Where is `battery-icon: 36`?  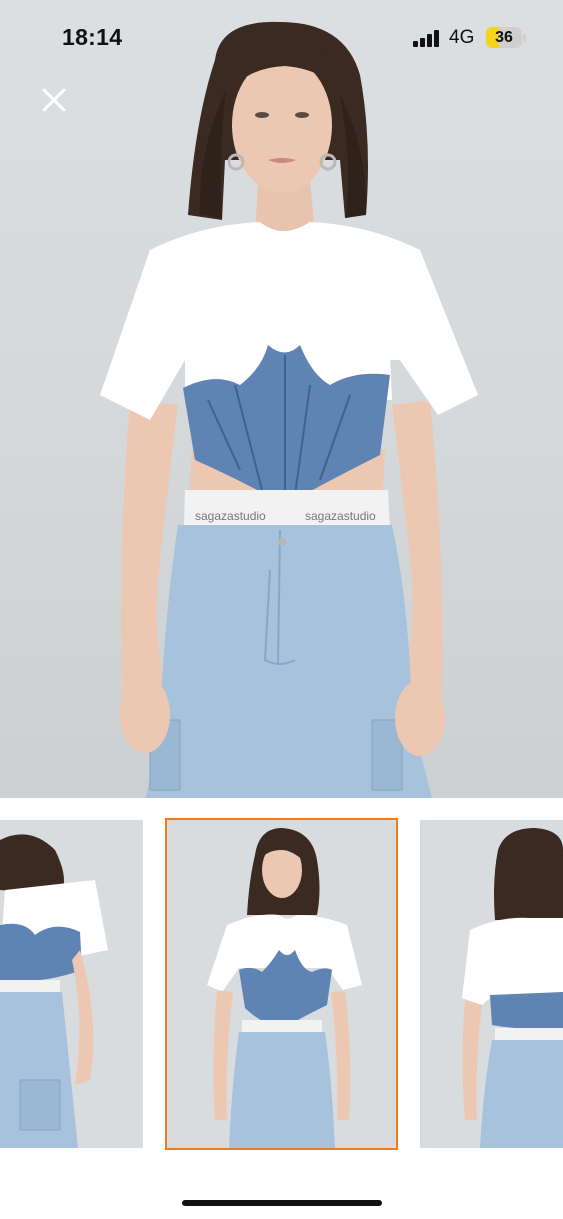
battery-icon: 36 is located at coordinates (504, 37).